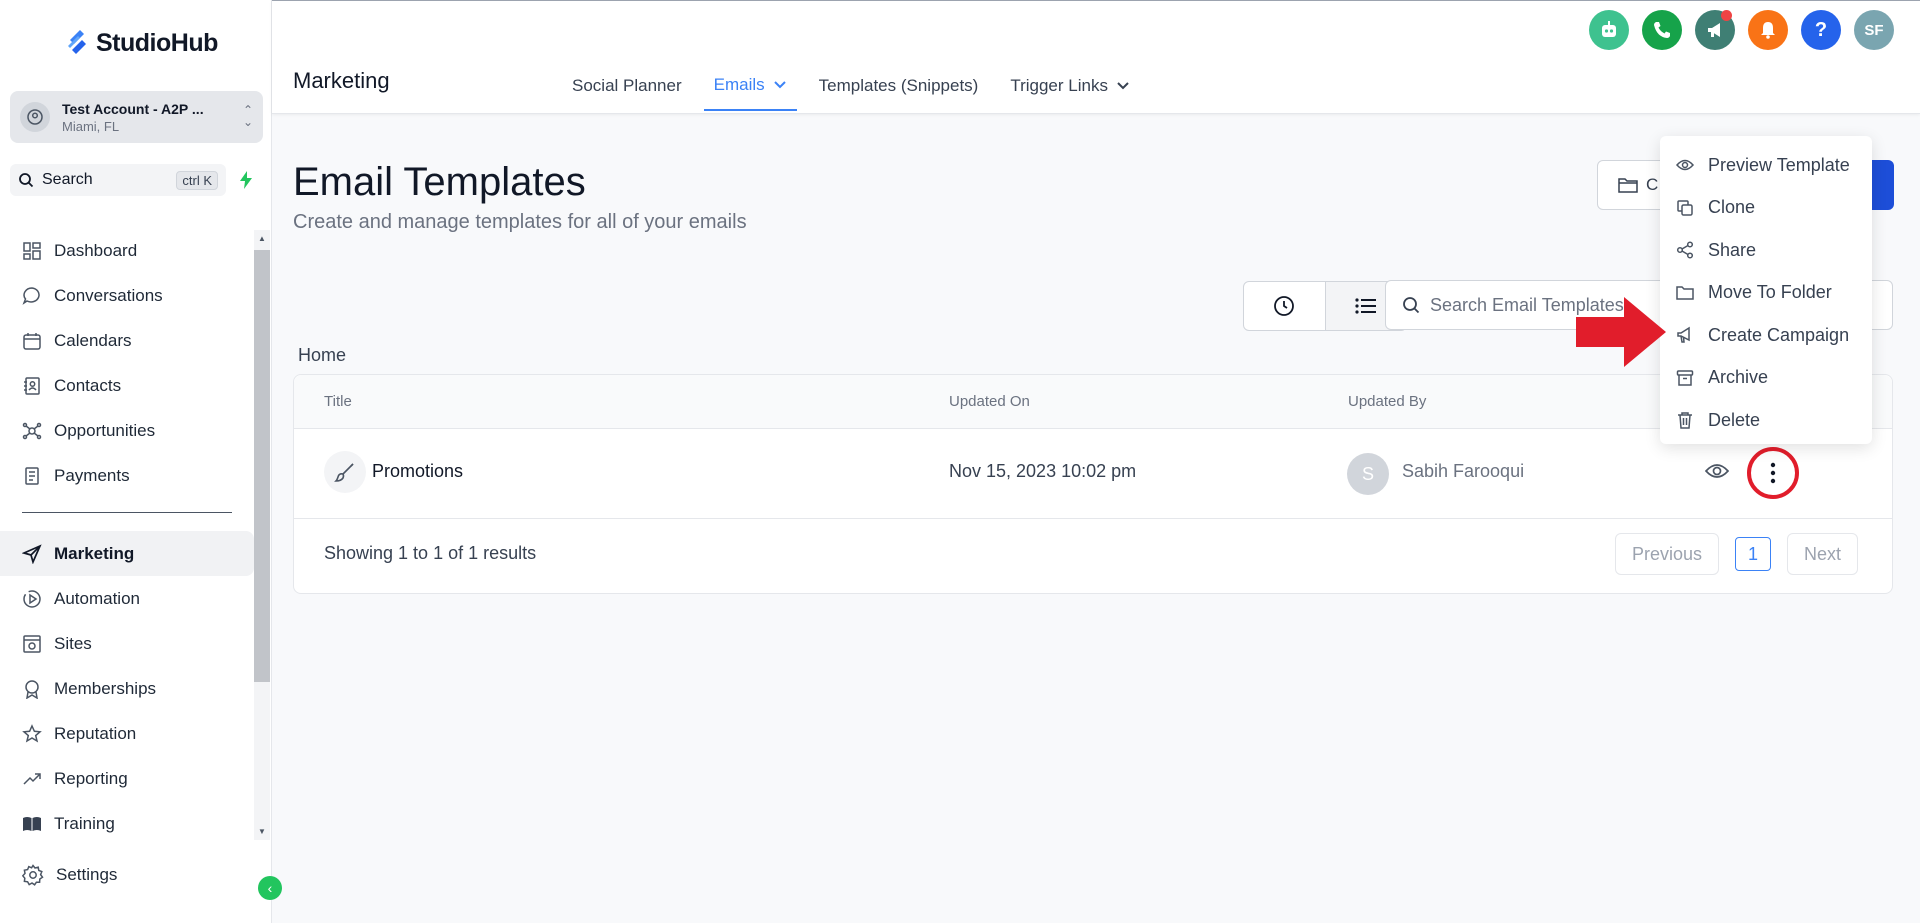 The image size is (1920, 923). I want to click on tab-trigger-links: Trigger Links, so click(1070, 86).